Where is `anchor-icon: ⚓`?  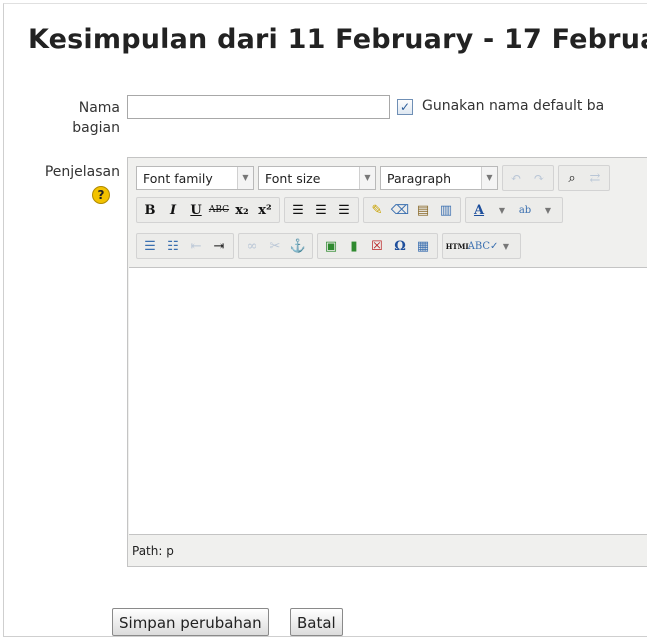
anchor-icon: ⚓ is located at coordinates (298, 246).